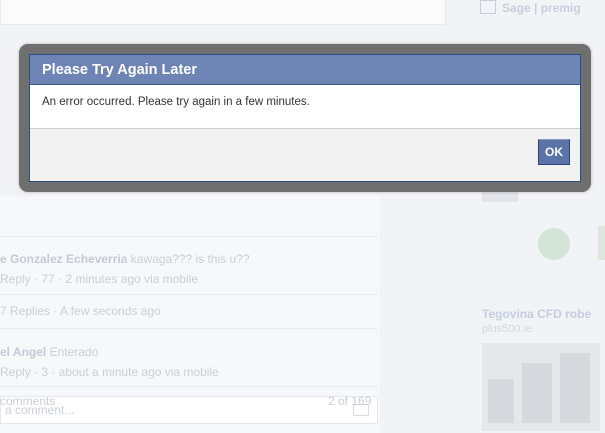  What do you see at coordinates (99, 279) in the screenshot?
I see `comment-meta: Reply · 77 · 2 minutes ago via mobile` at bounding box center [99, 279].